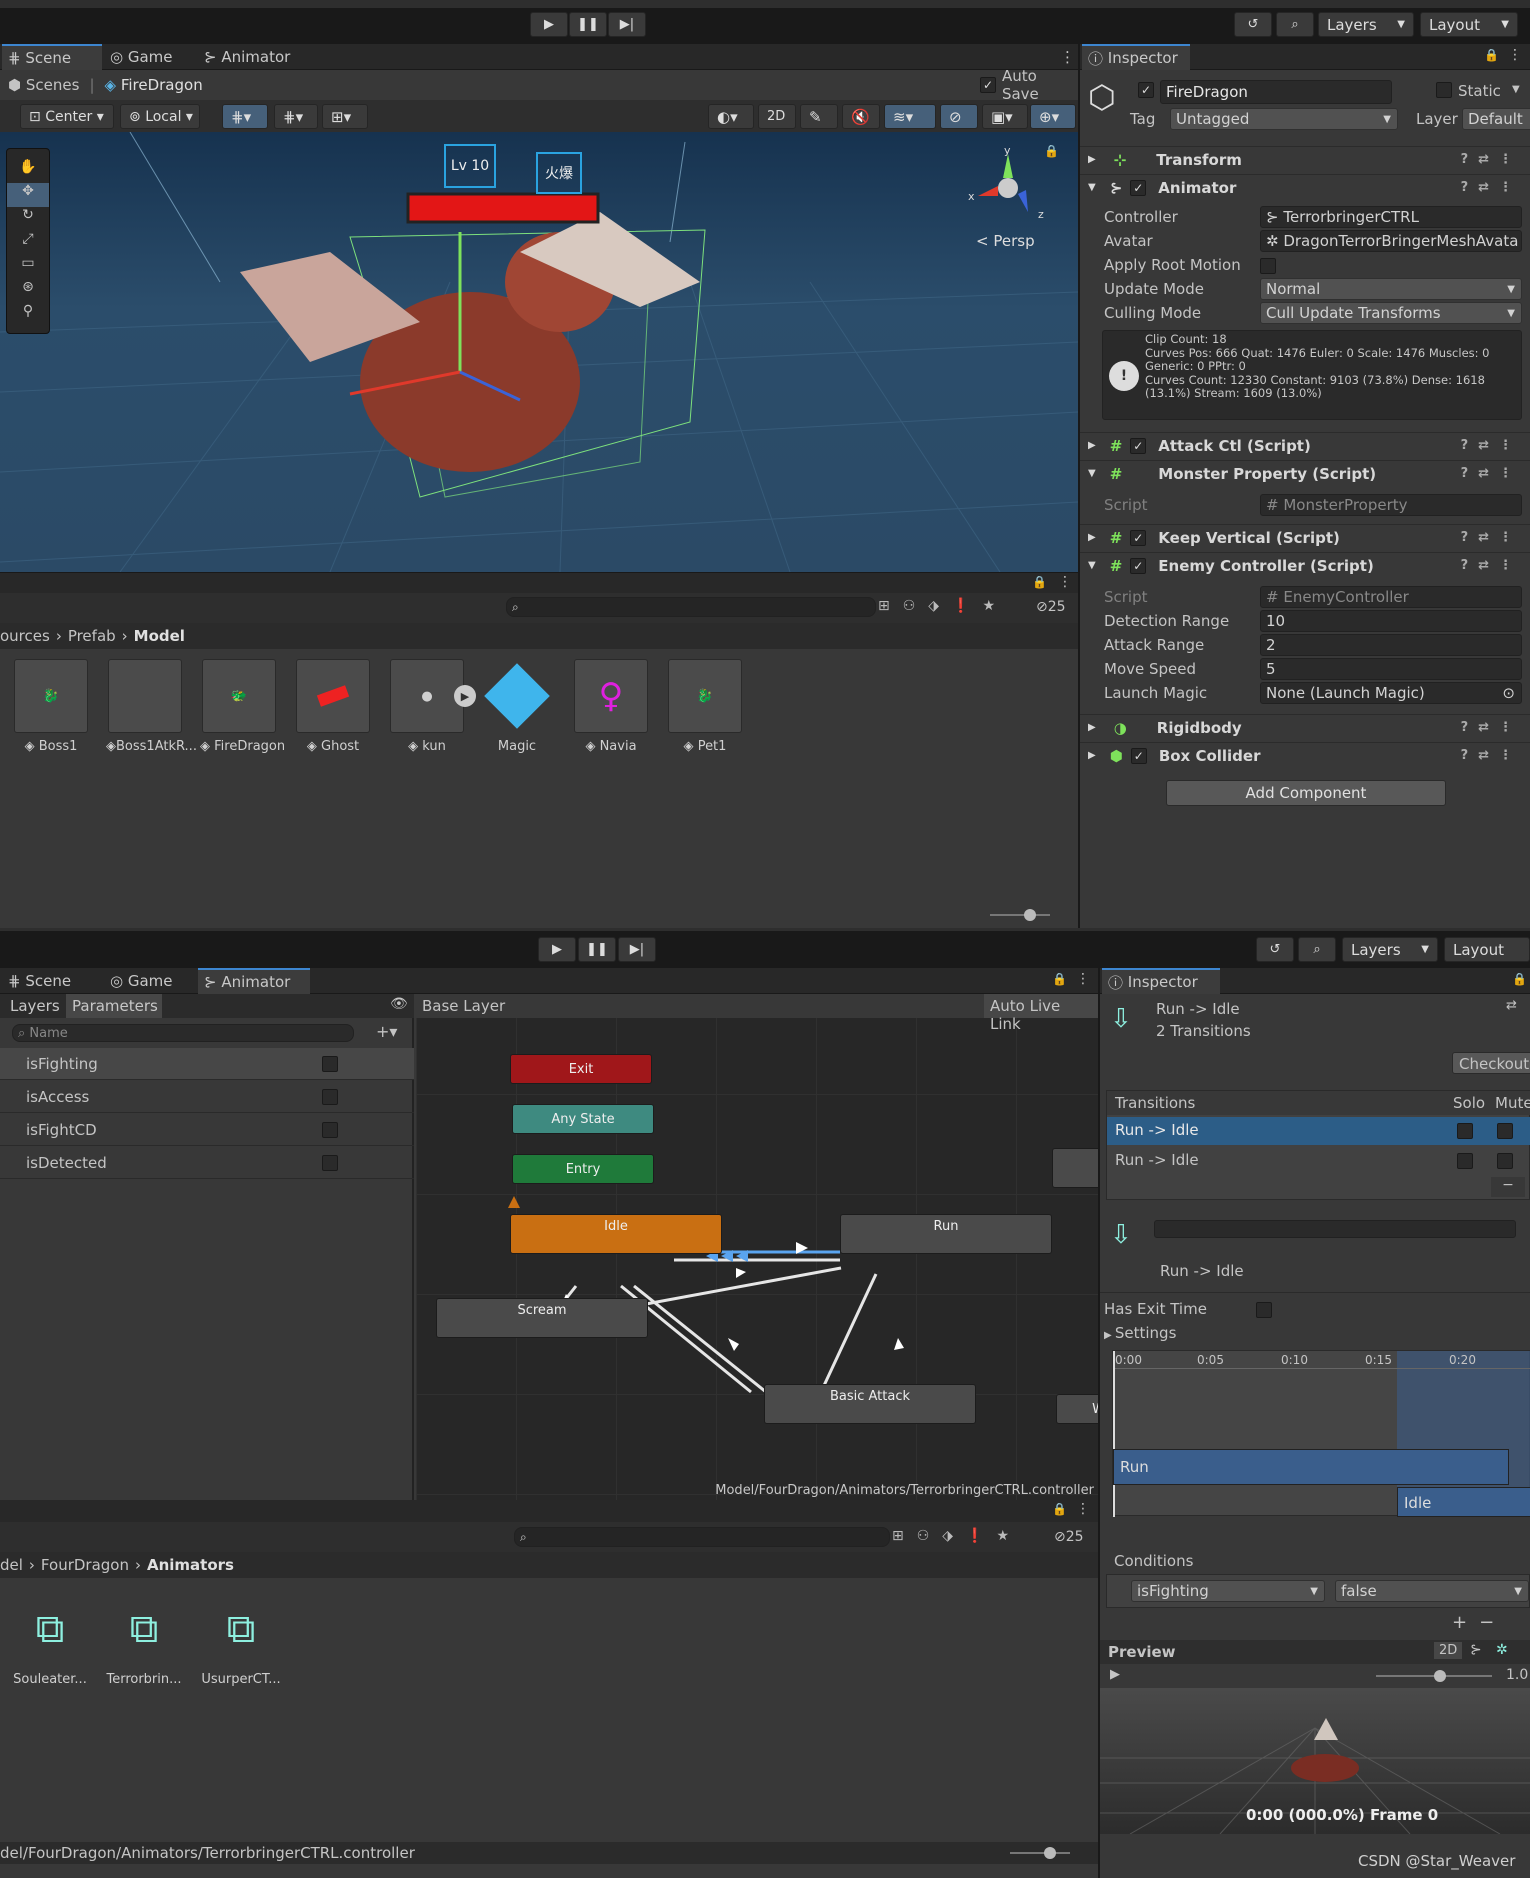  Describe the element at coordinates (1321, 1433) in the screenshot. I see `transition-timeline: 0:00 0:05 0:10 0:15 0:20 Run Idle` at that location.